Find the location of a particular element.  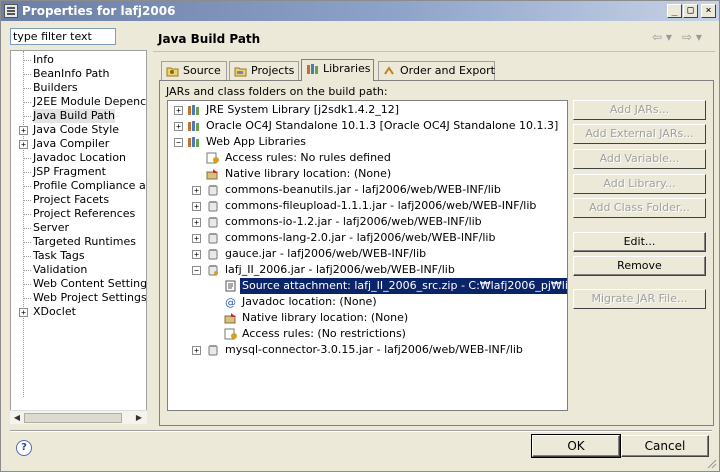

cancel-button: Cancel is located at coordinates (665, 446).